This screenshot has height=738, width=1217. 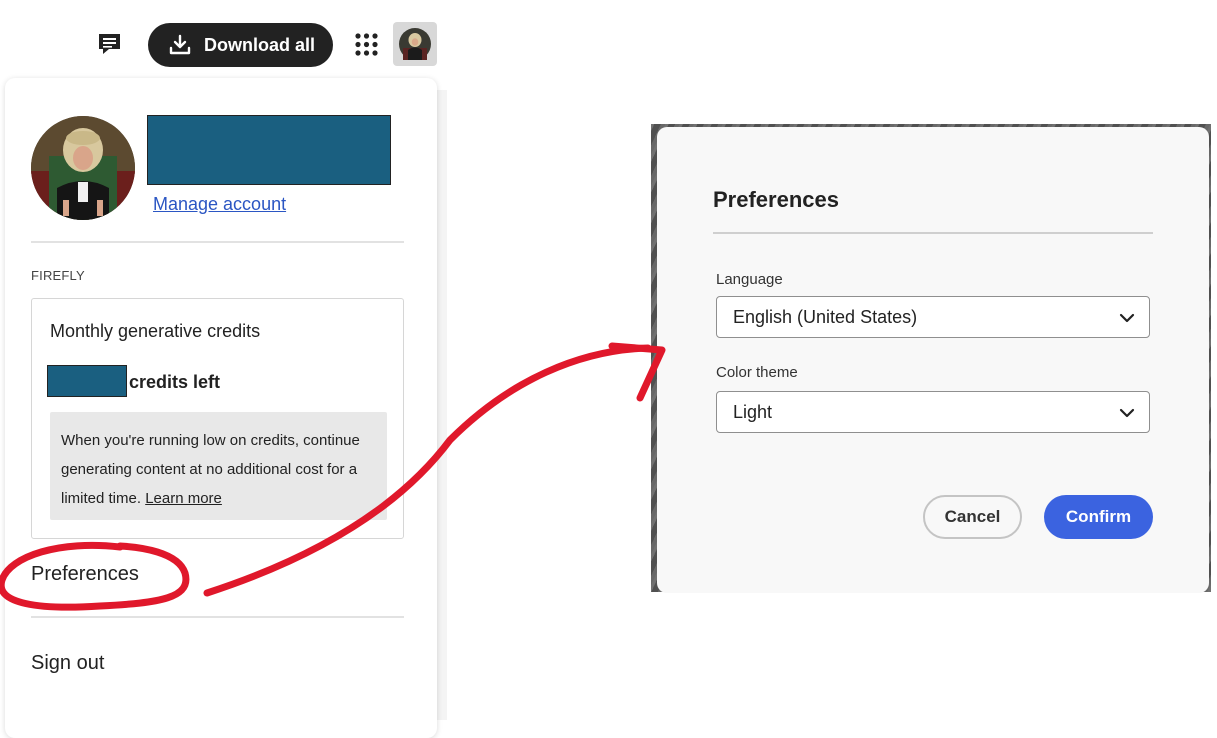 I want to click on dialog-divider, so click(x=933, y=233).